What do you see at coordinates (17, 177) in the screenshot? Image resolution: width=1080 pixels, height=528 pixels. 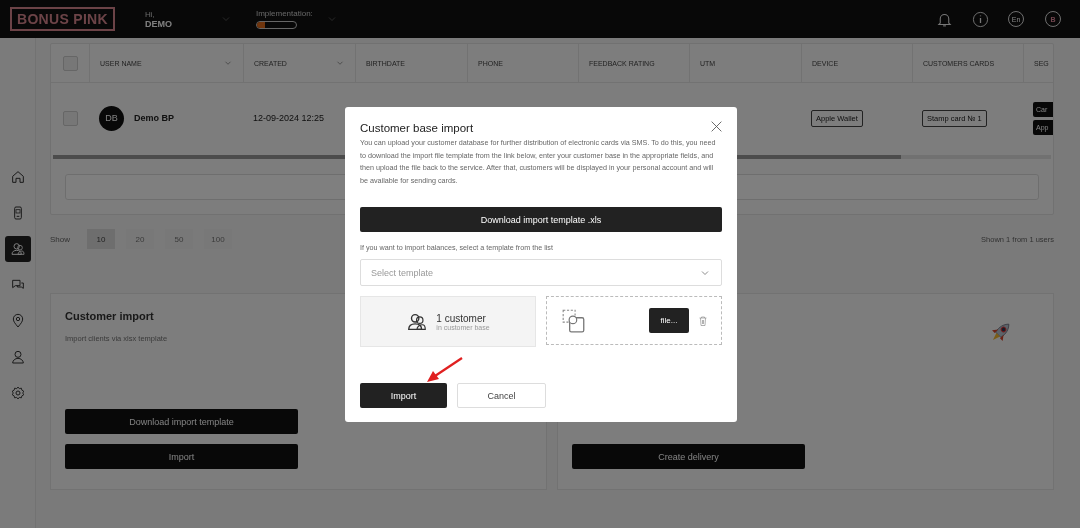 I see `home-icon` at bounding box center [17, 177].